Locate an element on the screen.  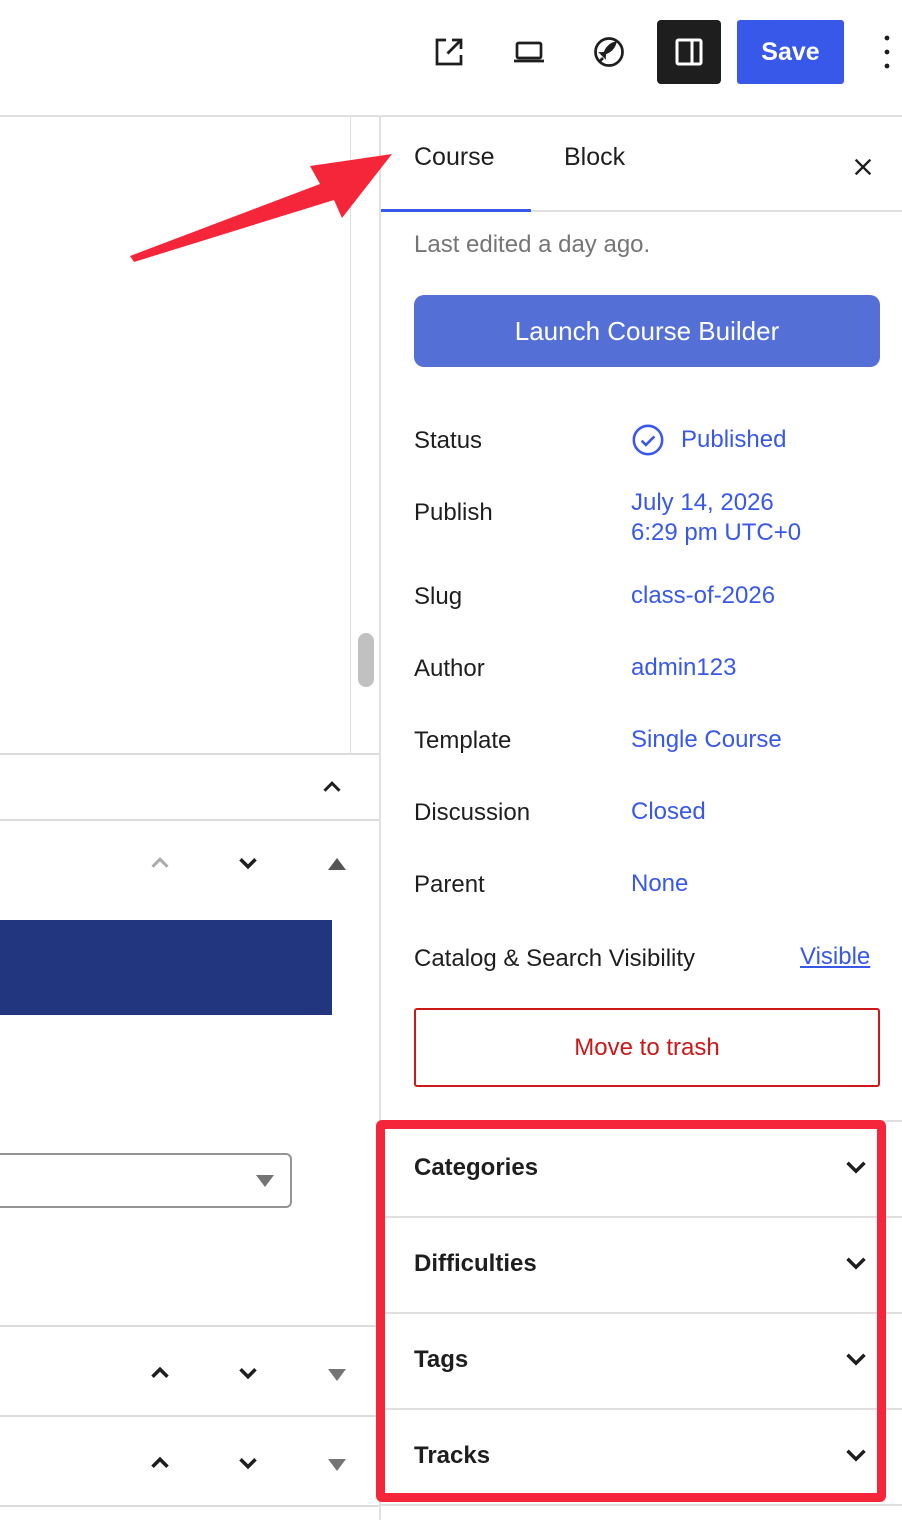
discussion-label: Discussion is located at coordinates (472, 812).